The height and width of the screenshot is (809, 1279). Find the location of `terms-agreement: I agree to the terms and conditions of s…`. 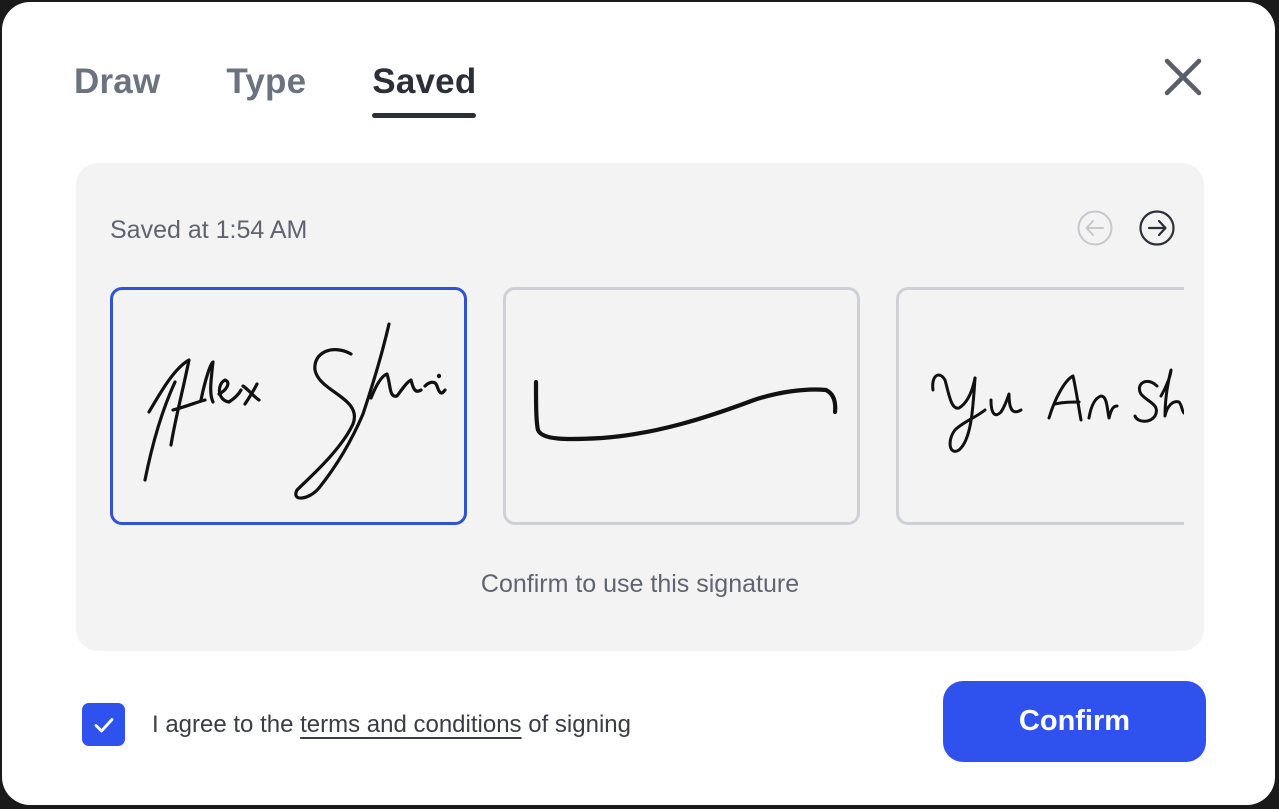

terms-agreement: I agree to the terms and conditions of s… is located at coordinates (356, 724).